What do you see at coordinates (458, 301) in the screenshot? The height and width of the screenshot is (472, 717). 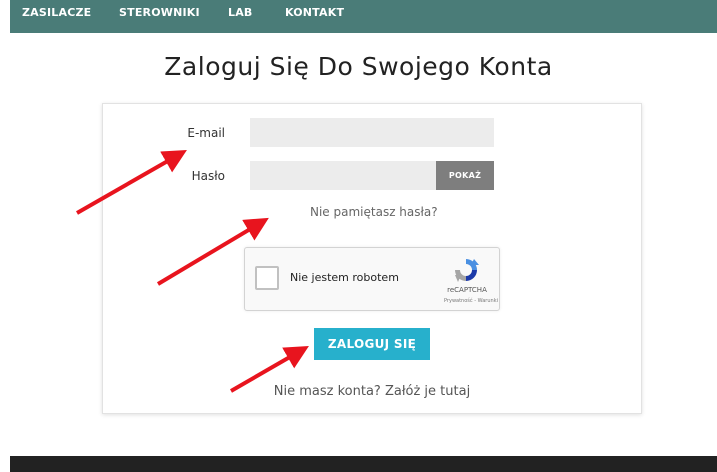 I see `recaptcha-links: Prywatność - Warunki` at bounding box center [458, 301].